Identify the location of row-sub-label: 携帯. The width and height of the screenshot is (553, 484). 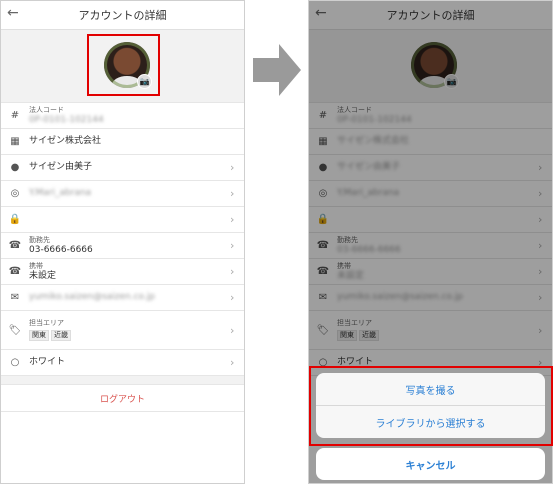
(344, 265).